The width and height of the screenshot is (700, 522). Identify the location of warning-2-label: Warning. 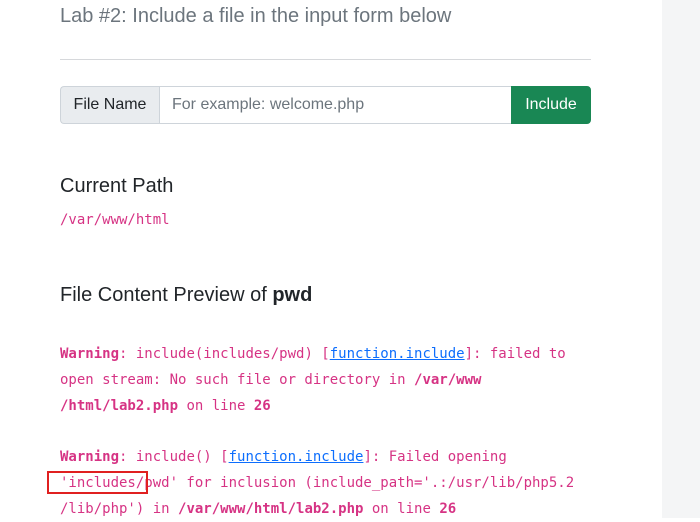
(90, 457).